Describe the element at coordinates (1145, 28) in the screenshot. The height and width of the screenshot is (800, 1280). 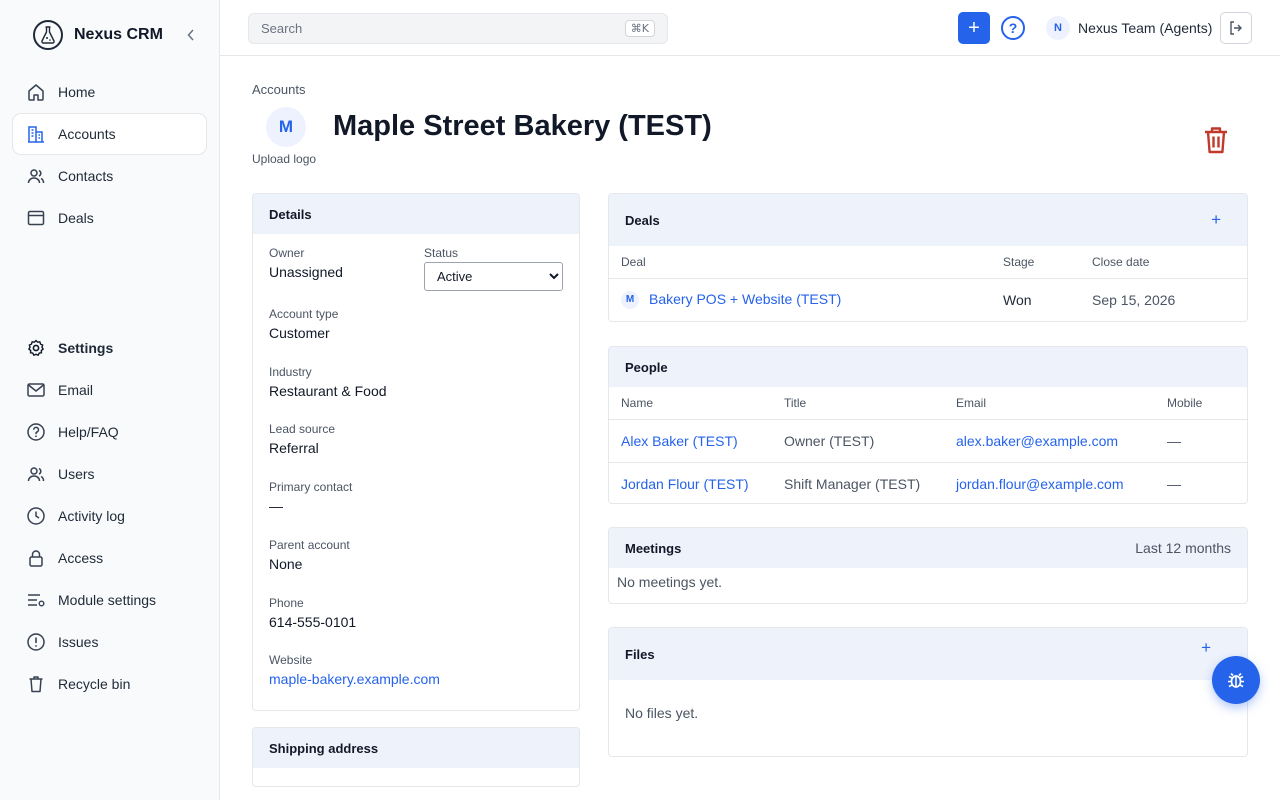
I see `user-name: Nexus Team (Agents)` at that location.